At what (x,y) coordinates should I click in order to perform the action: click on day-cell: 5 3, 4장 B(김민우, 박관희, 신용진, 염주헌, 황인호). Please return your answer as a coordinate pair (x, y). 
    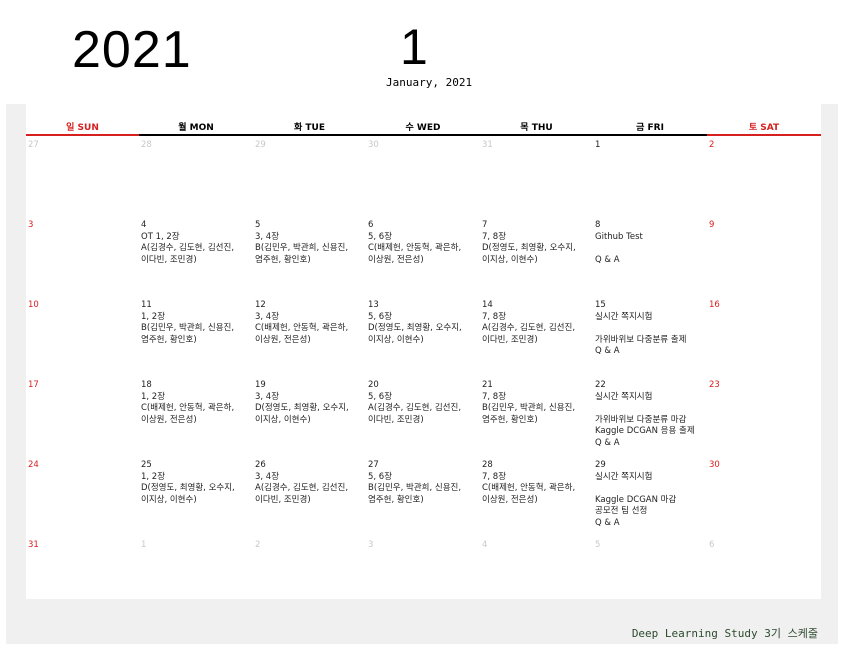
    Looking at the image, I should click on (309, 258).